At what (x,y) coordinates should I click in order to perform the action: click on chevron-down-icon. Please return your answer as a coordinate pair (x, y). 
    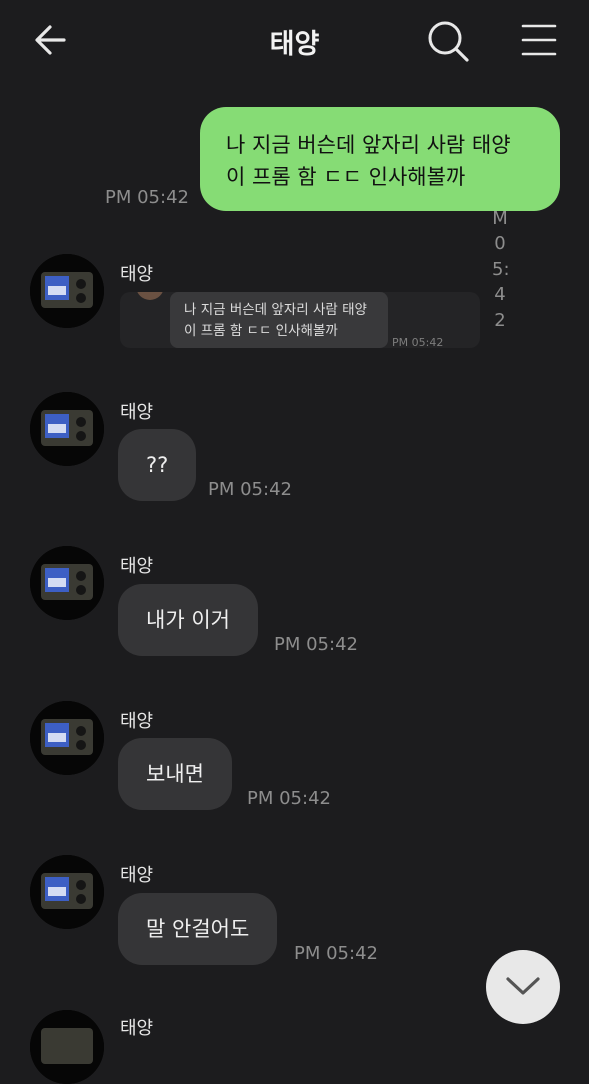
    Looking at the image, I should click on (523, 986).